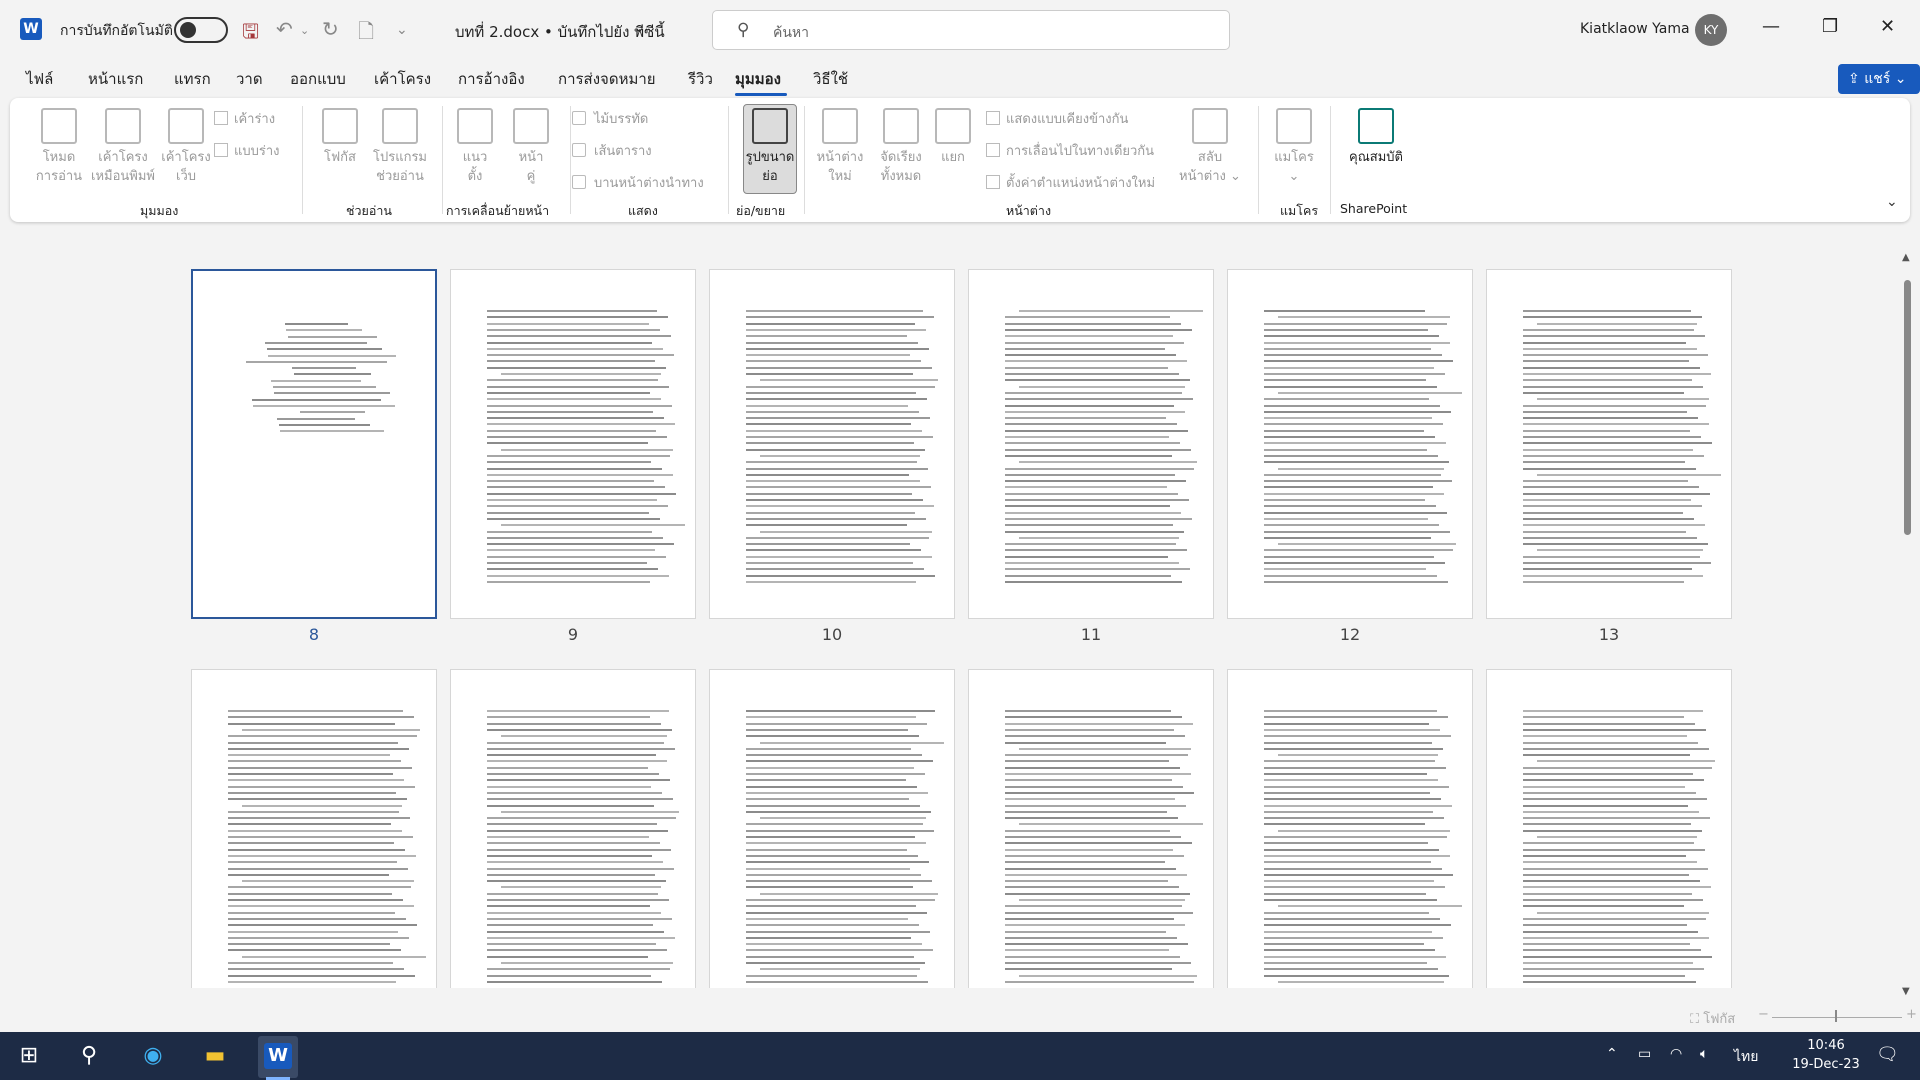  Describe the element at coordinates (366, 34) in the screenshot. I see `print-preview-icon: 🗋` at that location.